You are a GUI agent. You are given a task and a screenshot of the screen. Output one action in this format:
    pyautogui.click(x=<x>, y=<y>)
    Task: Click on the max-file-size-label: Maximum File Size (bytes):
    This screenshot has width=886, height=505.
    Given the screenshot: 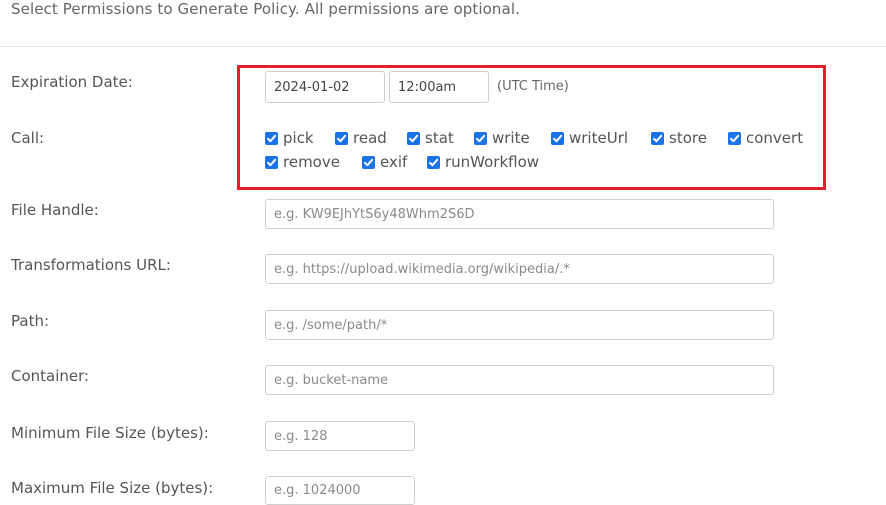 What is the action you would take?
    pyautogui.click(x=112, y=488)
    